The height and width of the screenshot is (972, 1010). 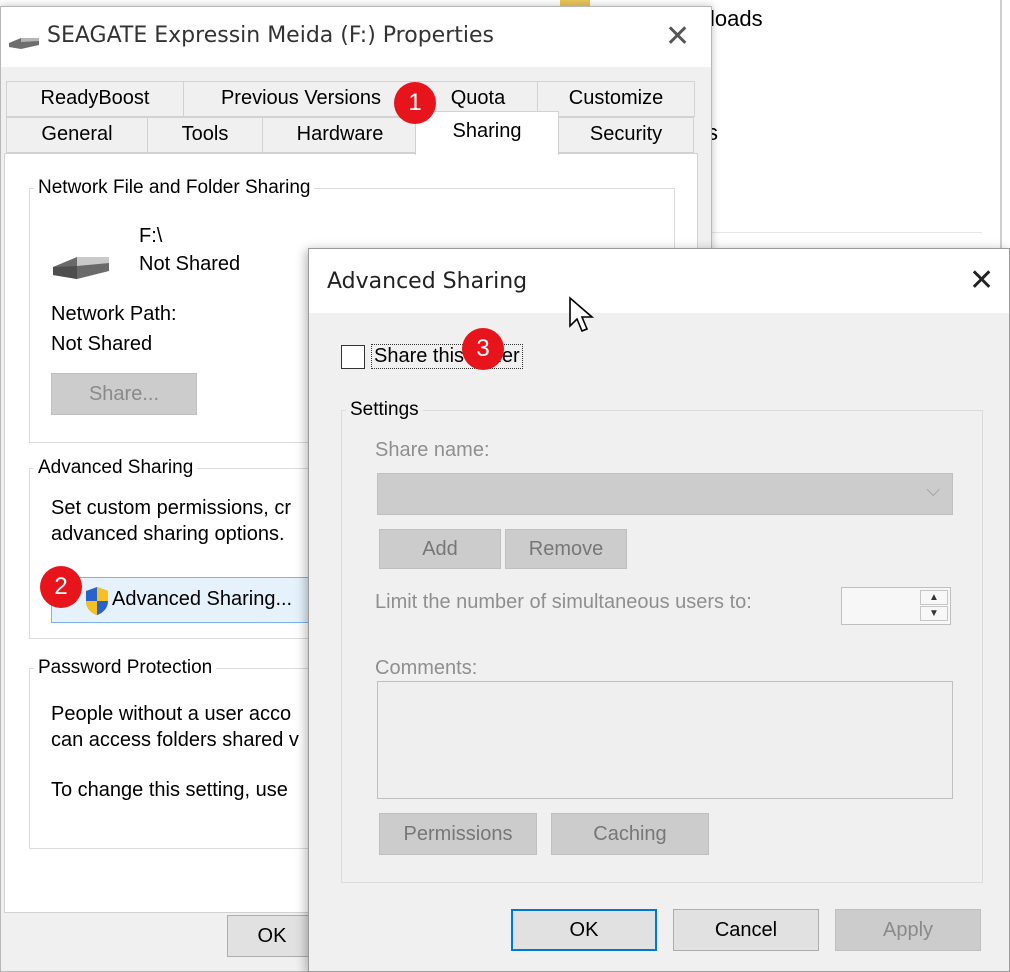 What do you see at coordinates (427, 281) in the screenshot?
I see `advanced-sharing-title: Advanced Sharing` at bounding box center [427, 281].